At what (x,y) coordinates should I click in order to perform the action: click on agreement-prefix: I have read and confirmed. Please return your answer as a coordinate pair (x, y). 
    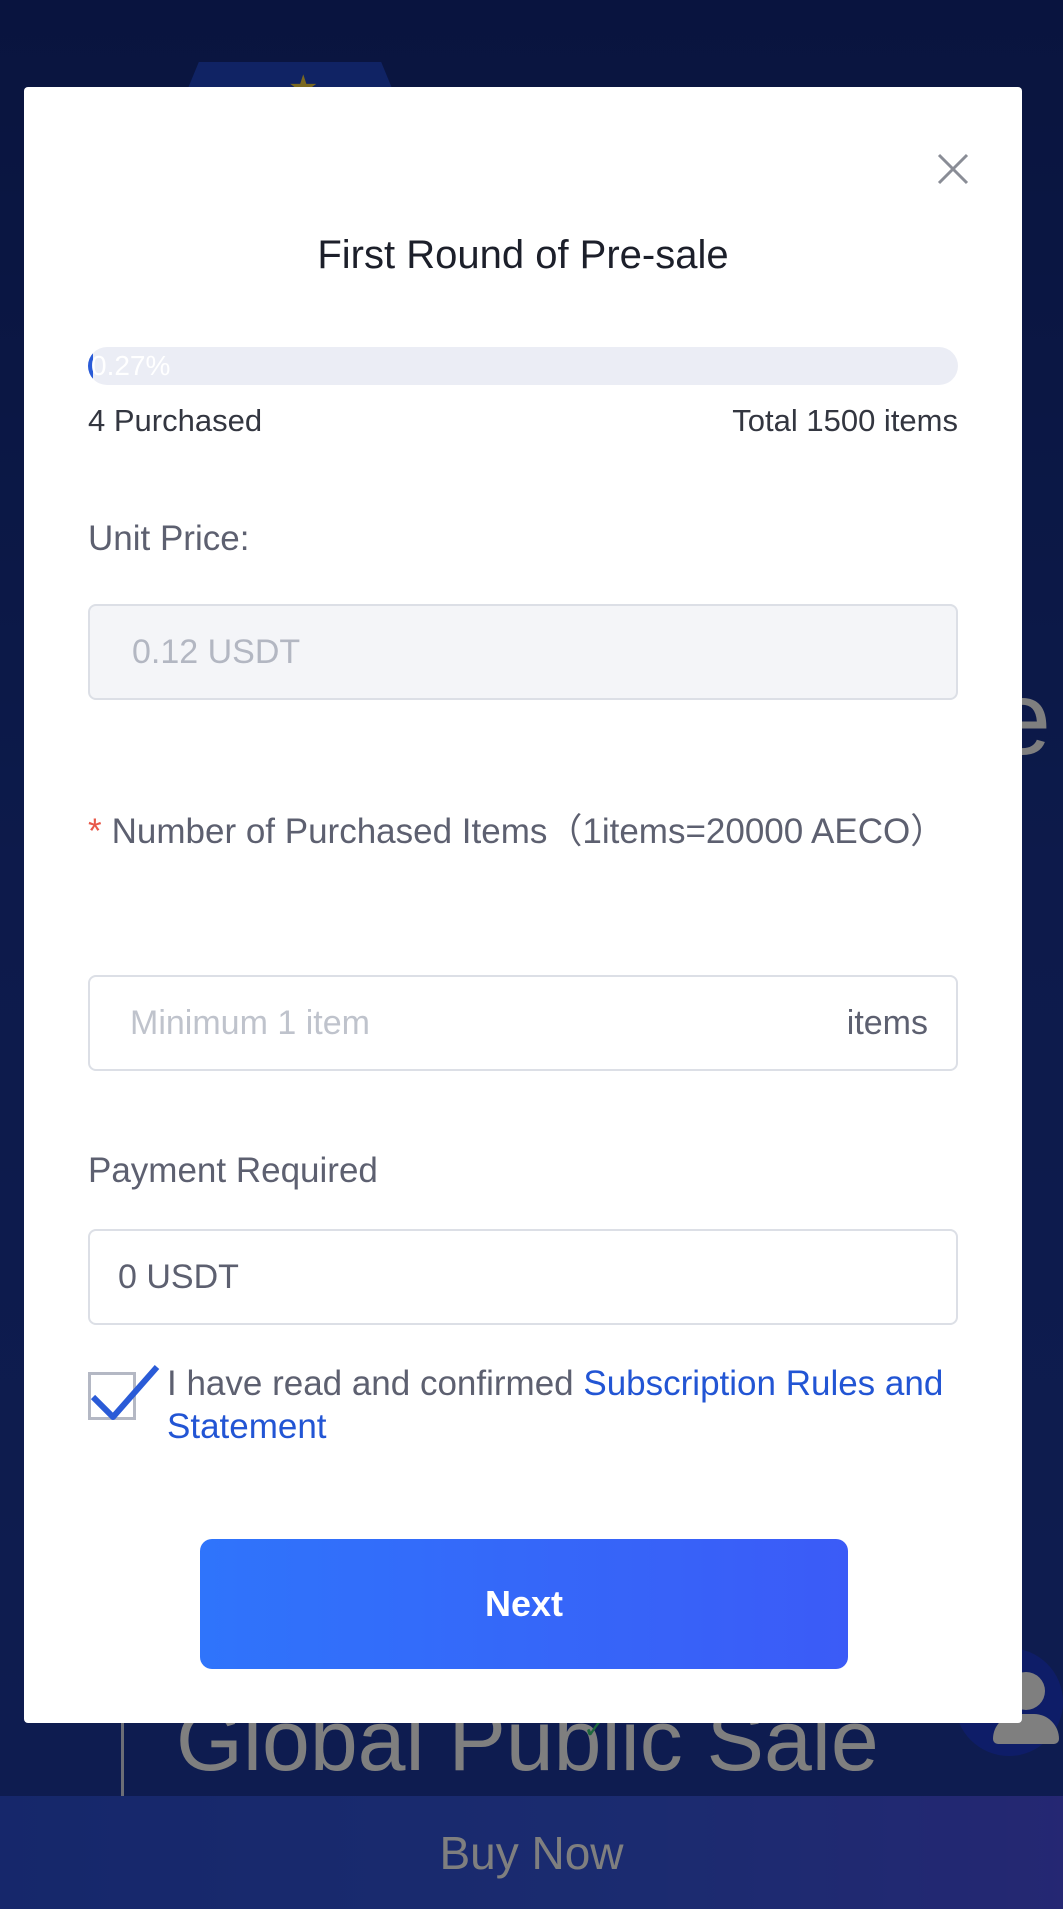
    Looking at the image, I should click on (375, 1383).